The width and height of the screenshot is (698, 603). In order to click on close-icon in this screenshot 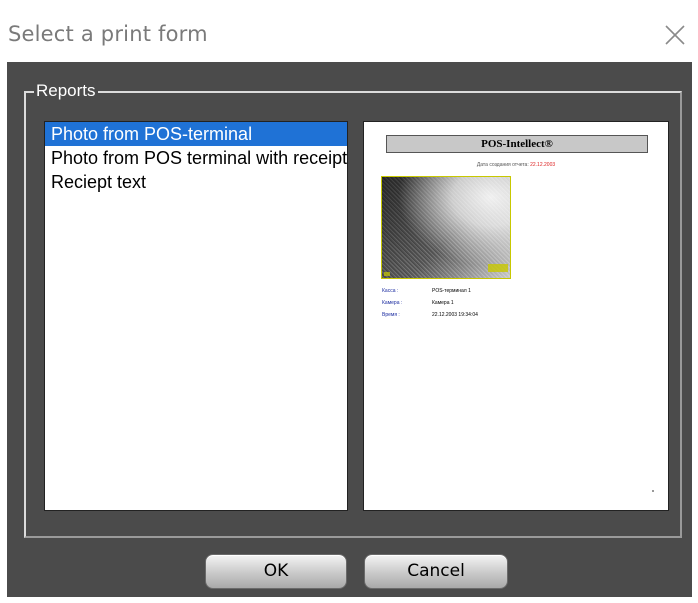, I will do `click(675, 35)`.